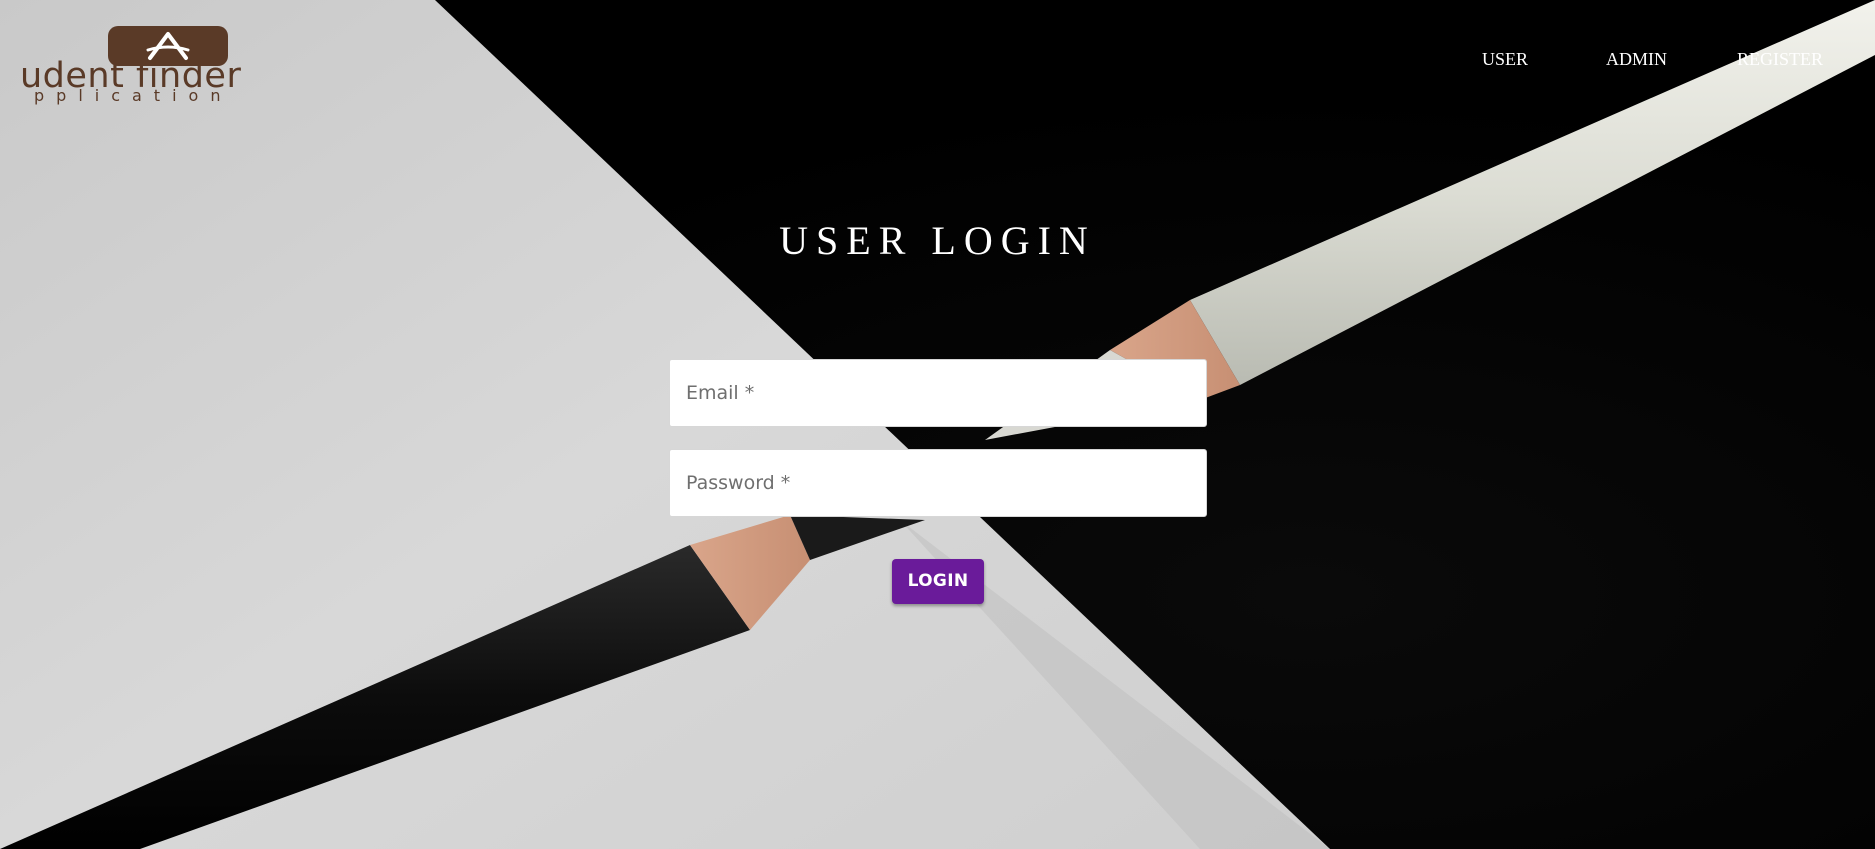  What do you see at coordinates (1505, 59) in the screenshot?
I see `nav-user-link: USER` at bounding box center [1505, 59].